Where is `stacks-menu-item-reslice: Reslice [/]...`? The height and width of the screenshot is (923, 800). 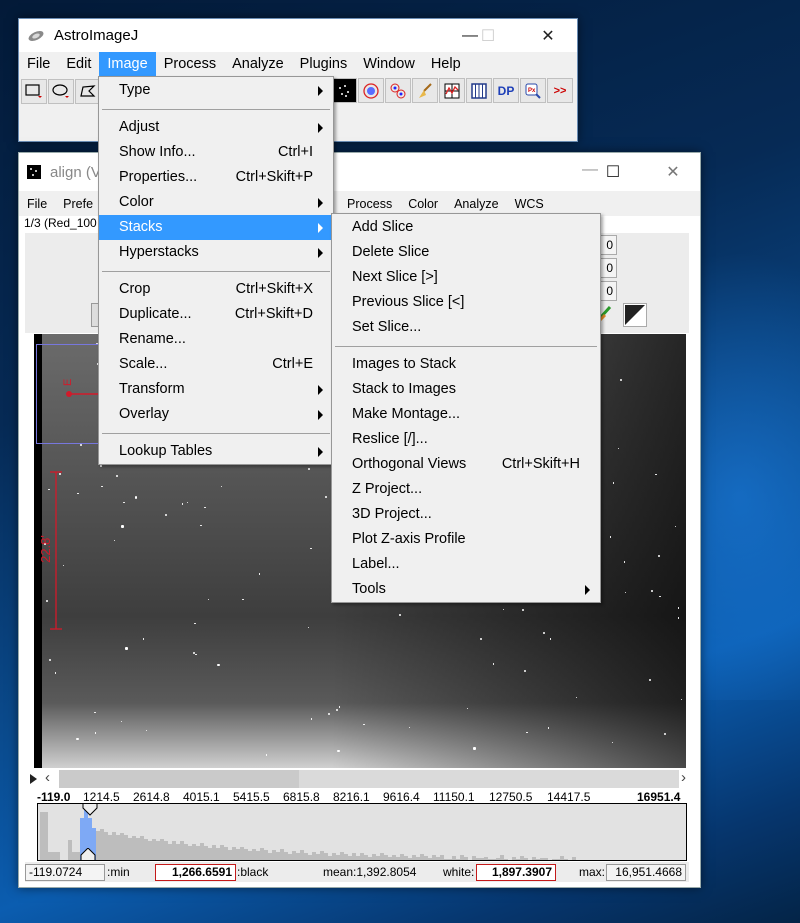
stacks-menu-item-reslice: Reslice [/]... is located at coordinates (466, 439).